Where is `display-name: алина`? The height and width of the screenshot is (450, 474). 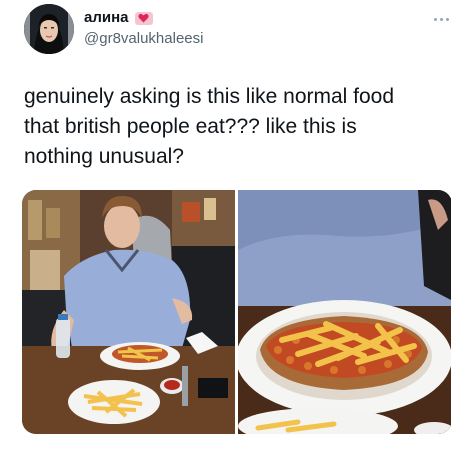
display-name: алина is located at coordinates (118, 18).